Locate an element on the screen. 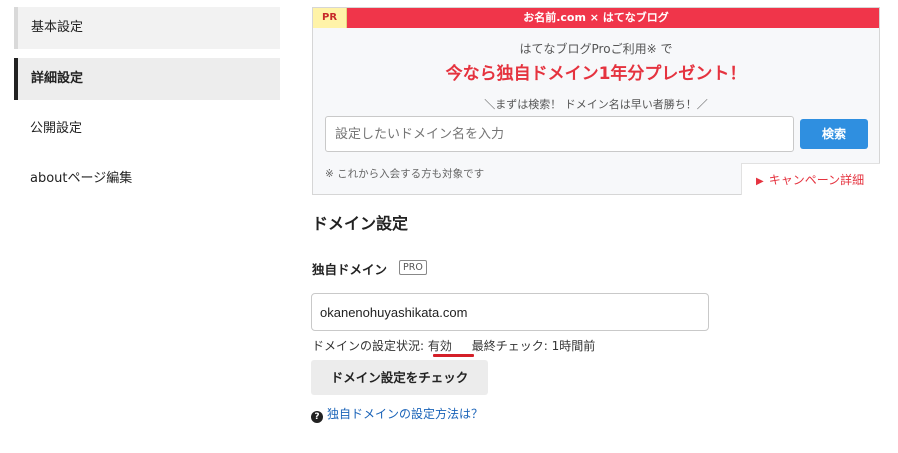 This screenshot has width=898, height=453. pro-badge: PRO is located at coordinates (413, 267).